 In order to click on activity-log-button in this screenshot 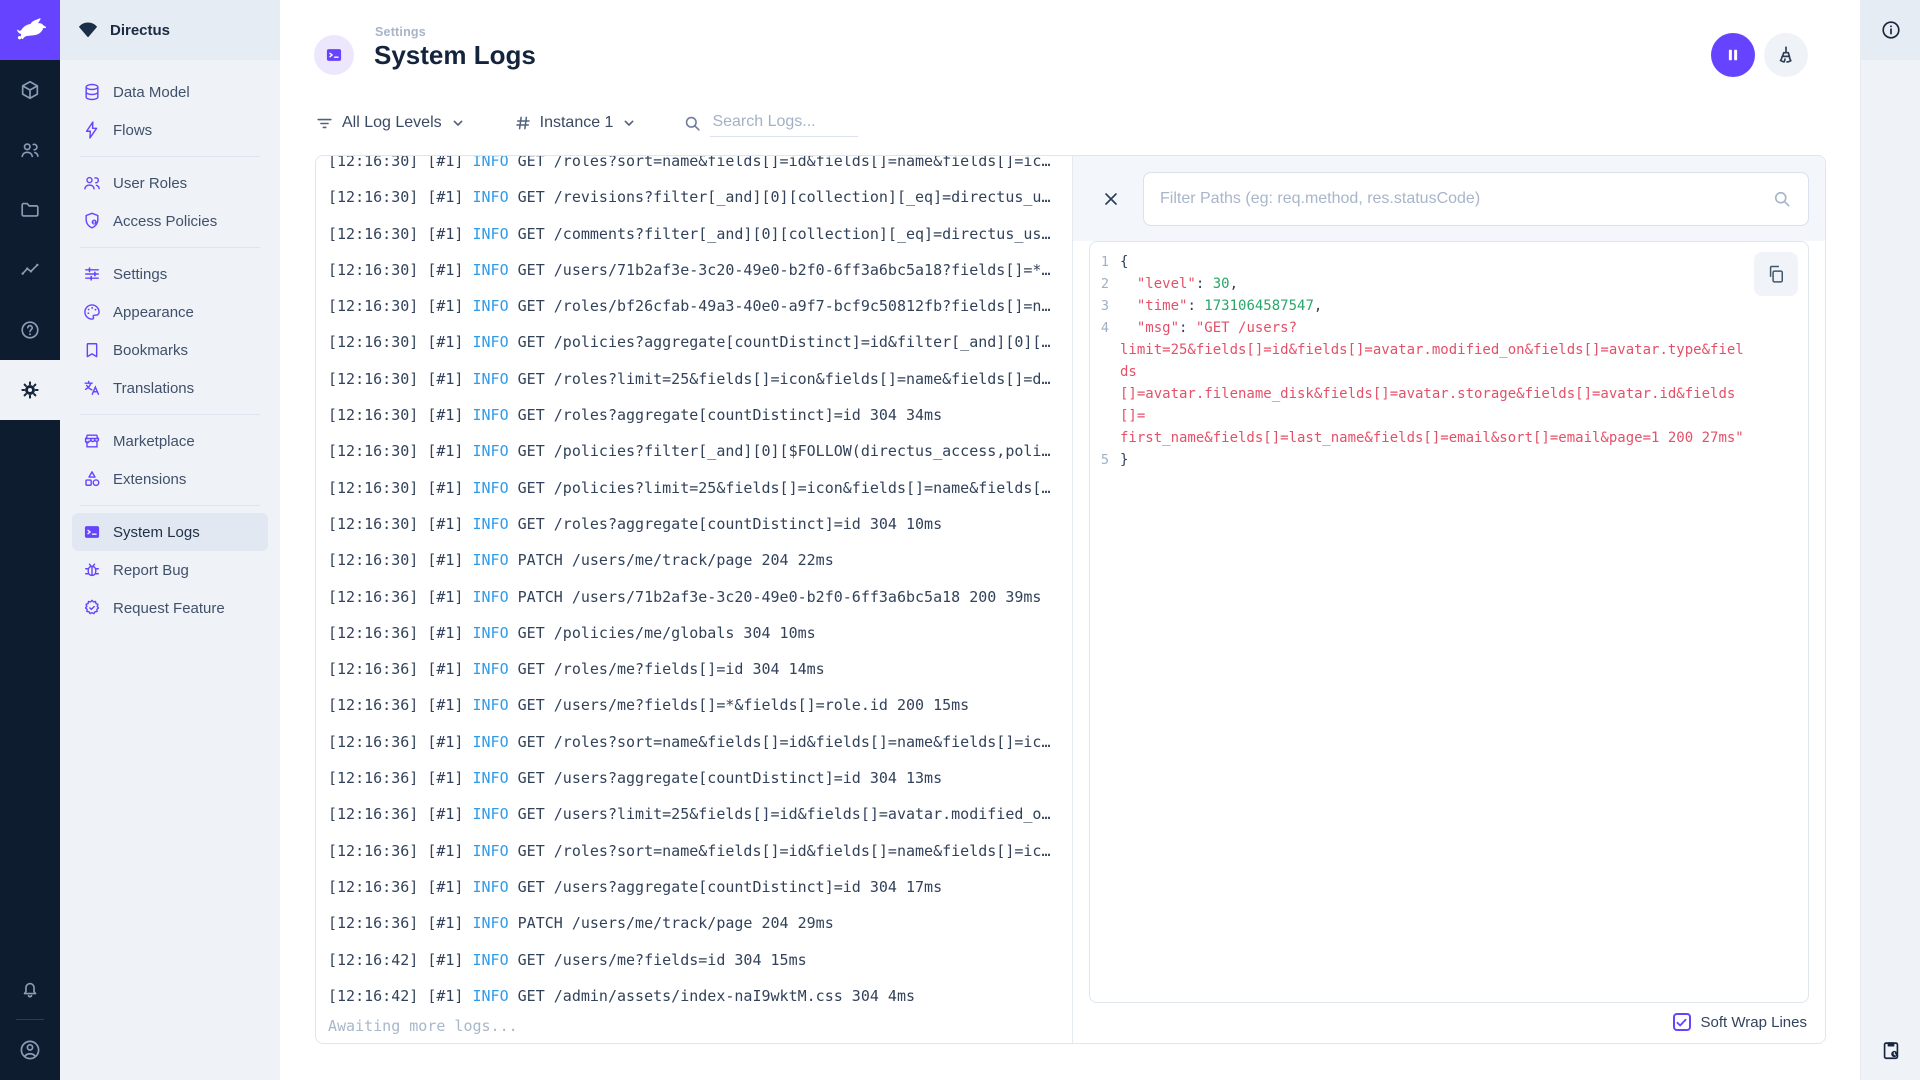, I will do `click(1890, 1050)`.